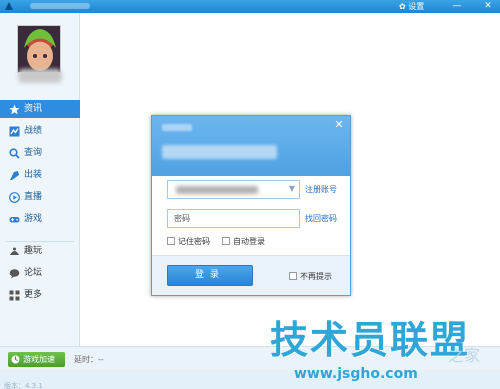 This screenshot has width=500, height=389. I want to click on watermark-title: 技术员联盟, so click(370, 340).